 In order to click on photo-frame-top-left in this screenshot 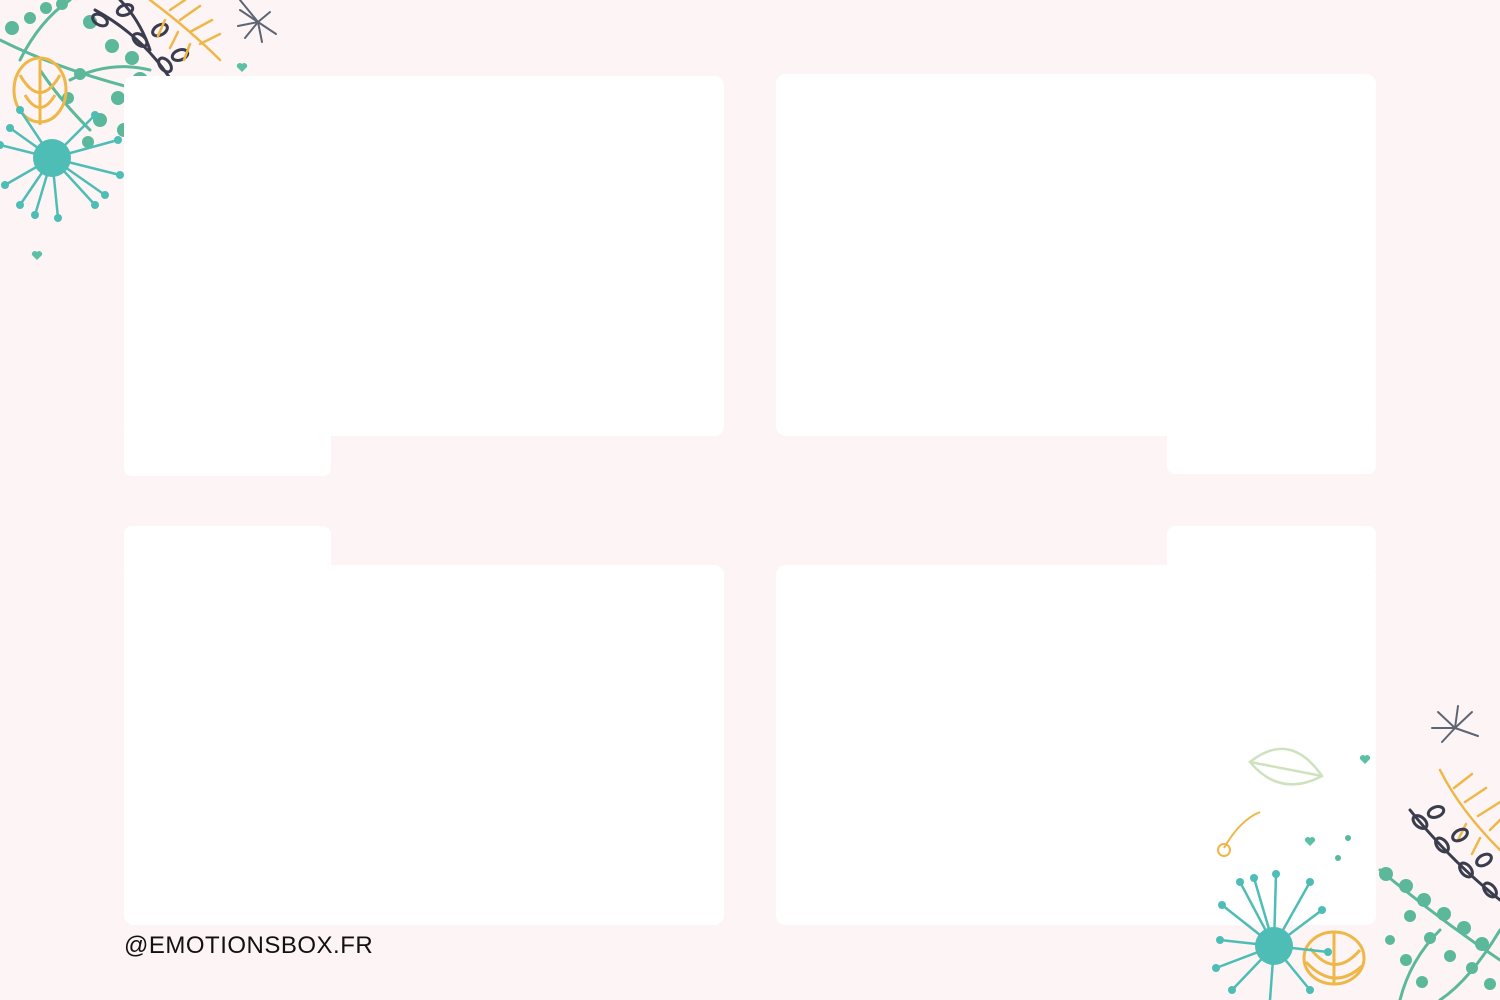, I will do `click(424, 256)`.